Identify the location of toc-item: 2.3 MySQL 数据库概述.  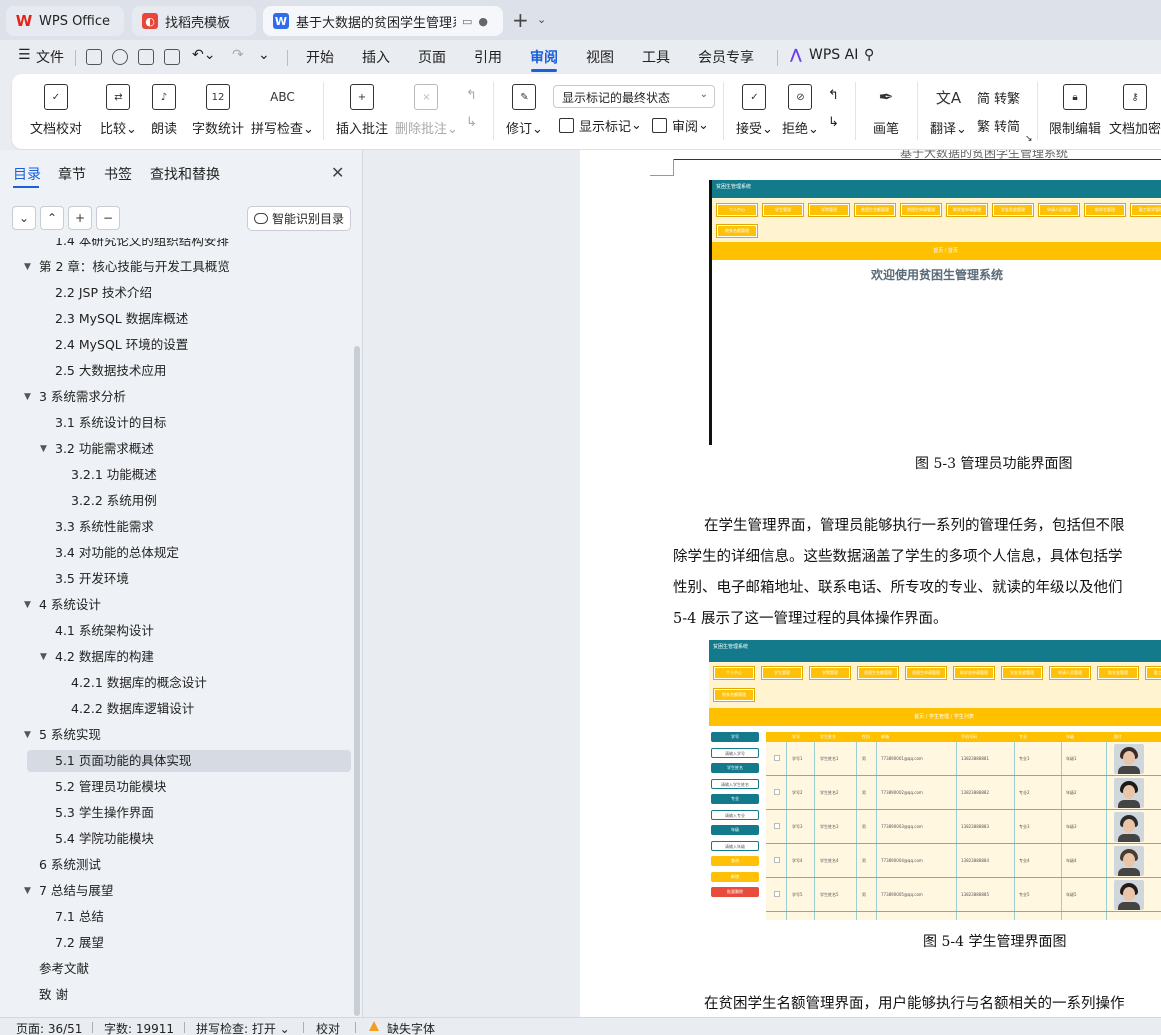
(176, 319).